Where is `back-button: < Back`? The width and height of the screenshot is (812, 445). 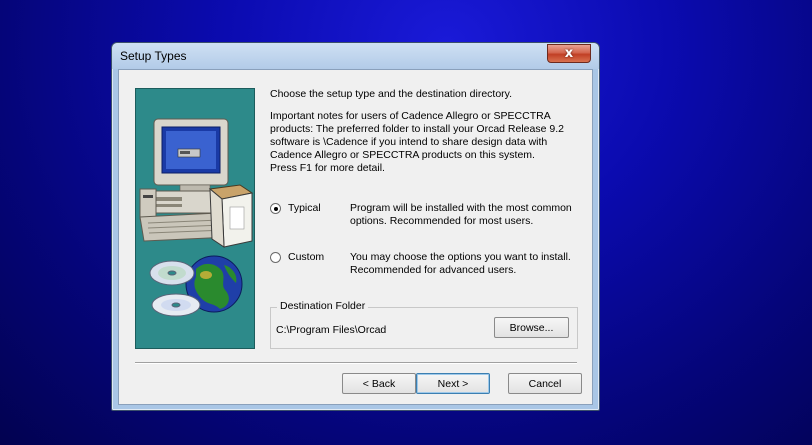
back-button: < Back is located at coordinates (379, 383).